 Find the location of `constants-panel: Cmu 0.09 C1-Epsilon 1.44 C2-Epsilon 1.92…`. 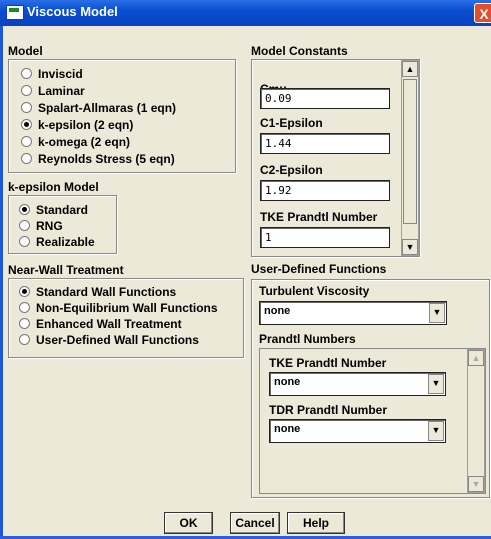

constants-panel: Cmu 0.09 C1-Epsilon 1.44 C2-Epsilon 1.92… is located at coordinates (335, 158).